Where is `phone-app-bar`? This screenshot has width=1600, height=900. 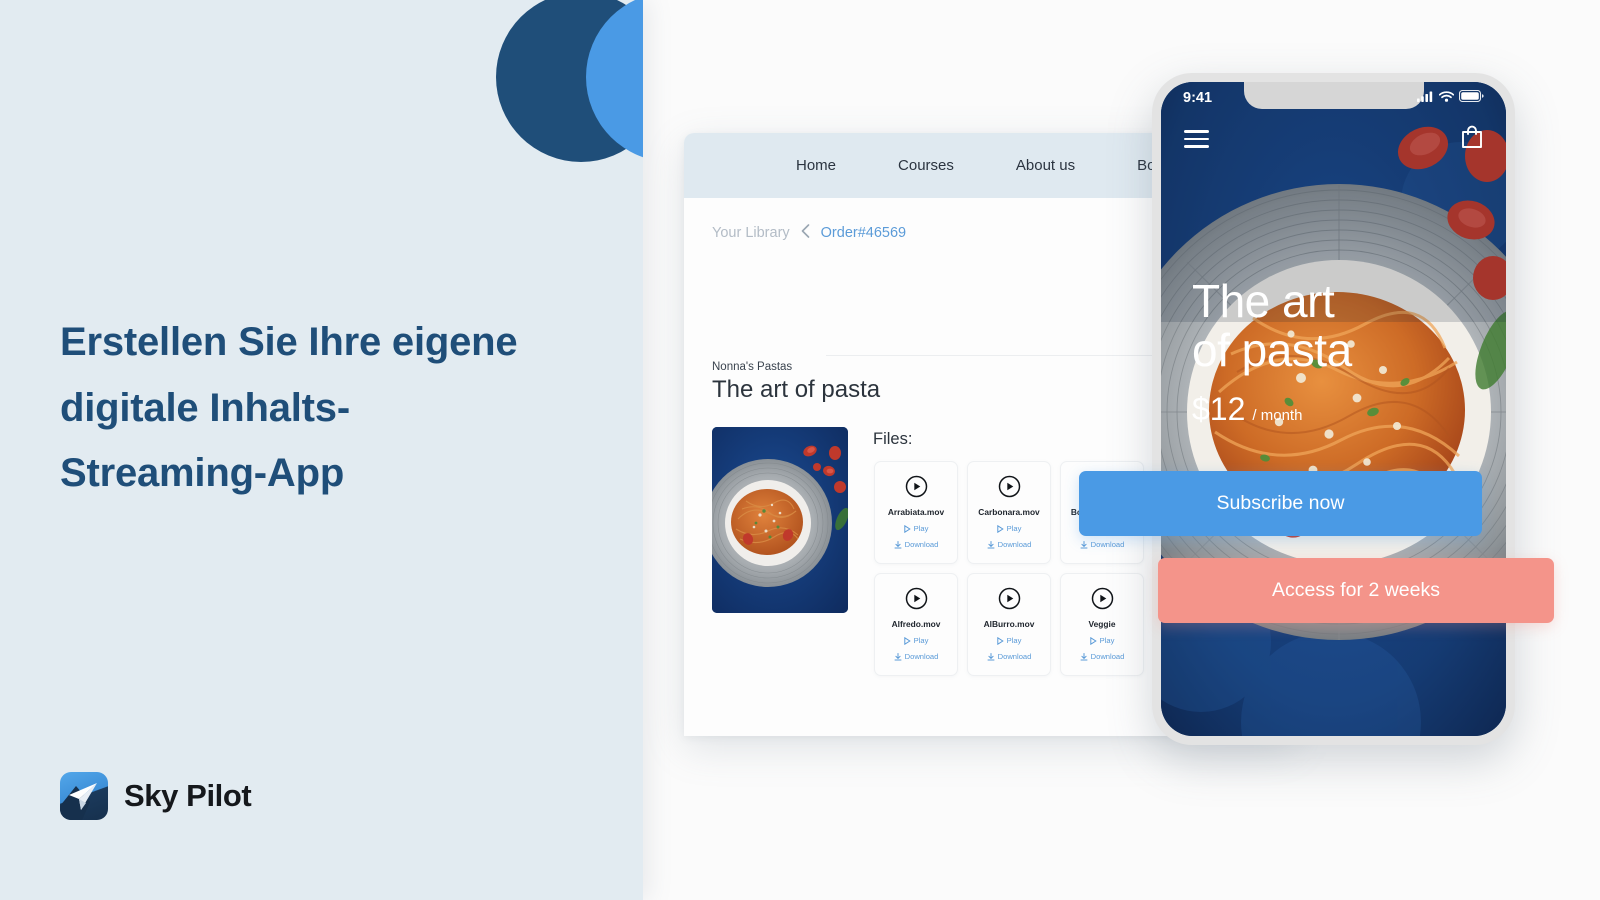 phone-app-bar is located at coordinates (1333, 139).